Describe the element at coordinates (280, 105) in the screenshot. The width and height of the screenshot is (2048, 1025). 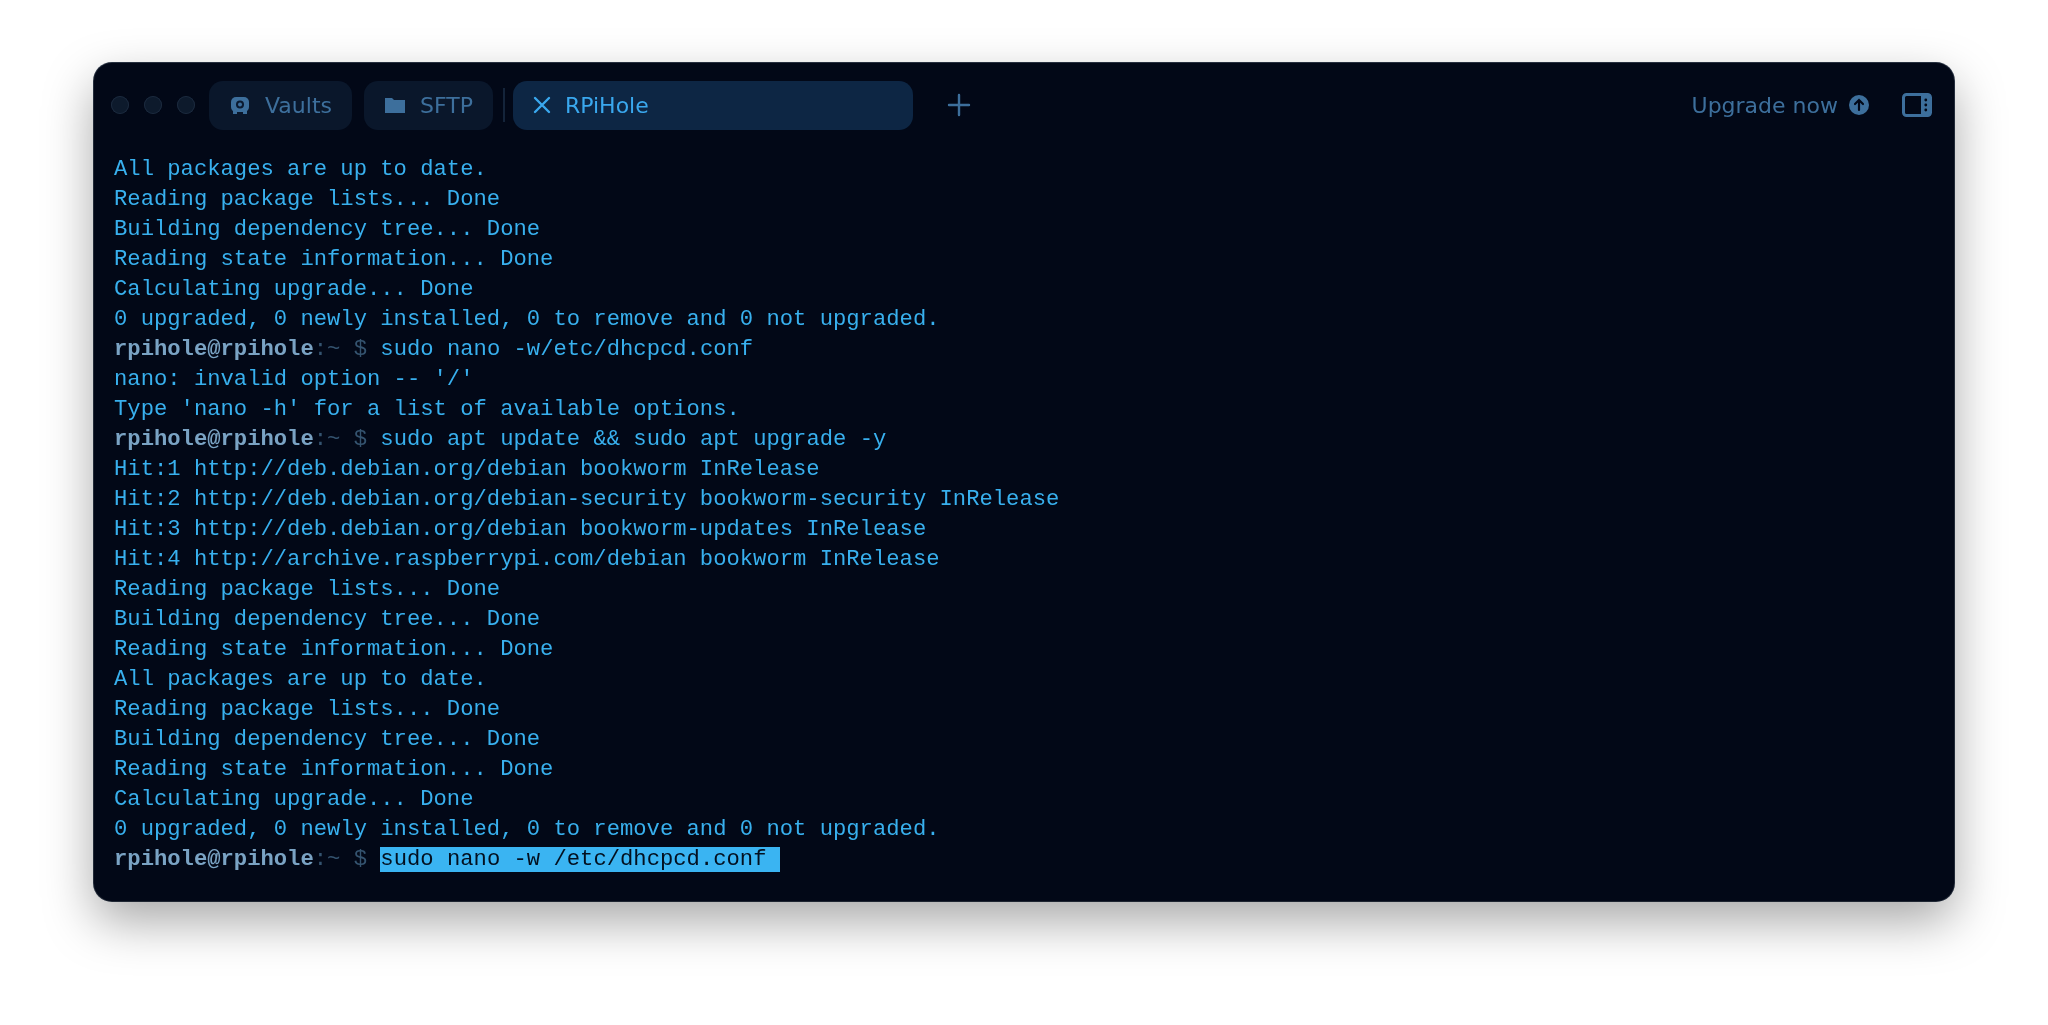
I see `tab: Vaults` at that location.